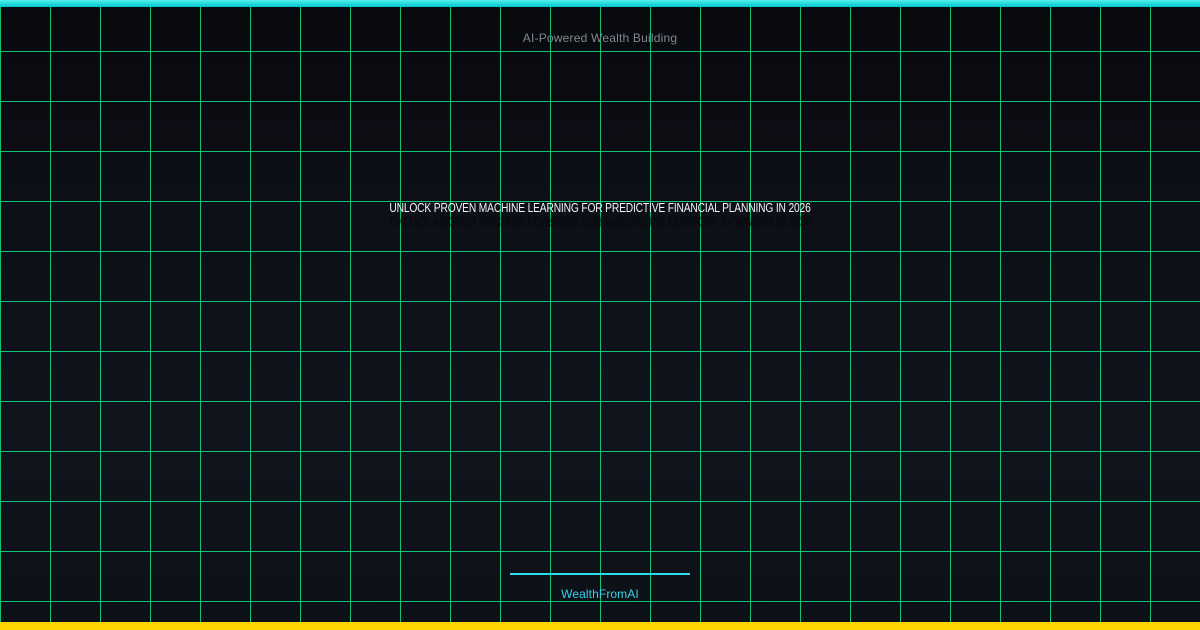 The height and width of the screenshot is (630, 1200). I want to click on brand-divider-line, so click(600, 574).